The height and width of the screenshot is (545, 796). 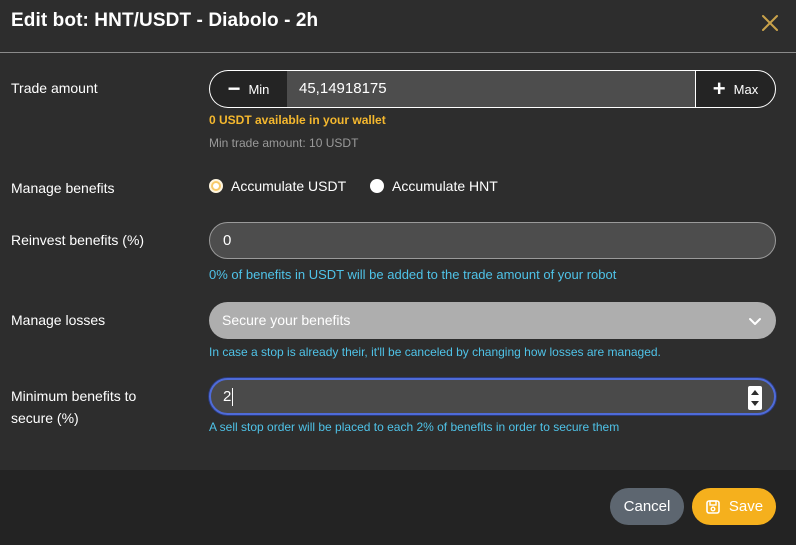 What do you see at coordinates (770, 23) in the screenshot?
I see `close-icon` at bounding box center [770, 23].